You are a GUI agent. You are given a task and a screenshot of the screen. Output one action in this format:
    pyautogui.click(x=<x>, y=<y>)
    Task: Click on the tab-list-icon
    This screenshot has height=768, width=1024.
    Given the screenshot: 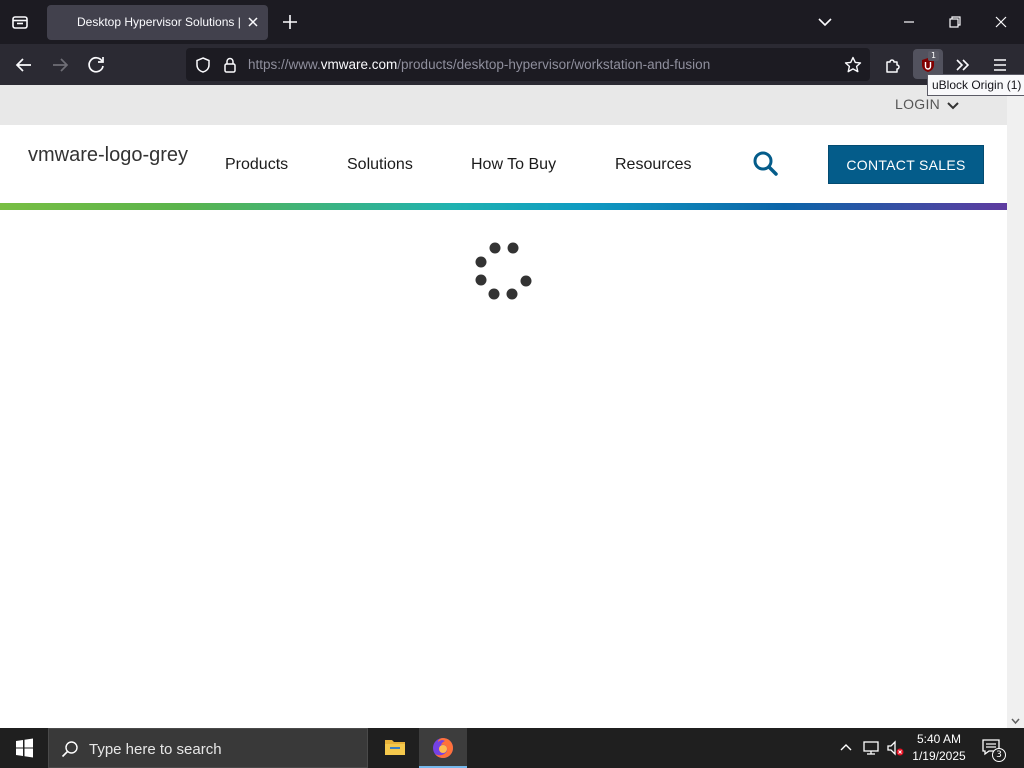 What is the action you would take?
    pyautogui.click(x=20, y=22)
    